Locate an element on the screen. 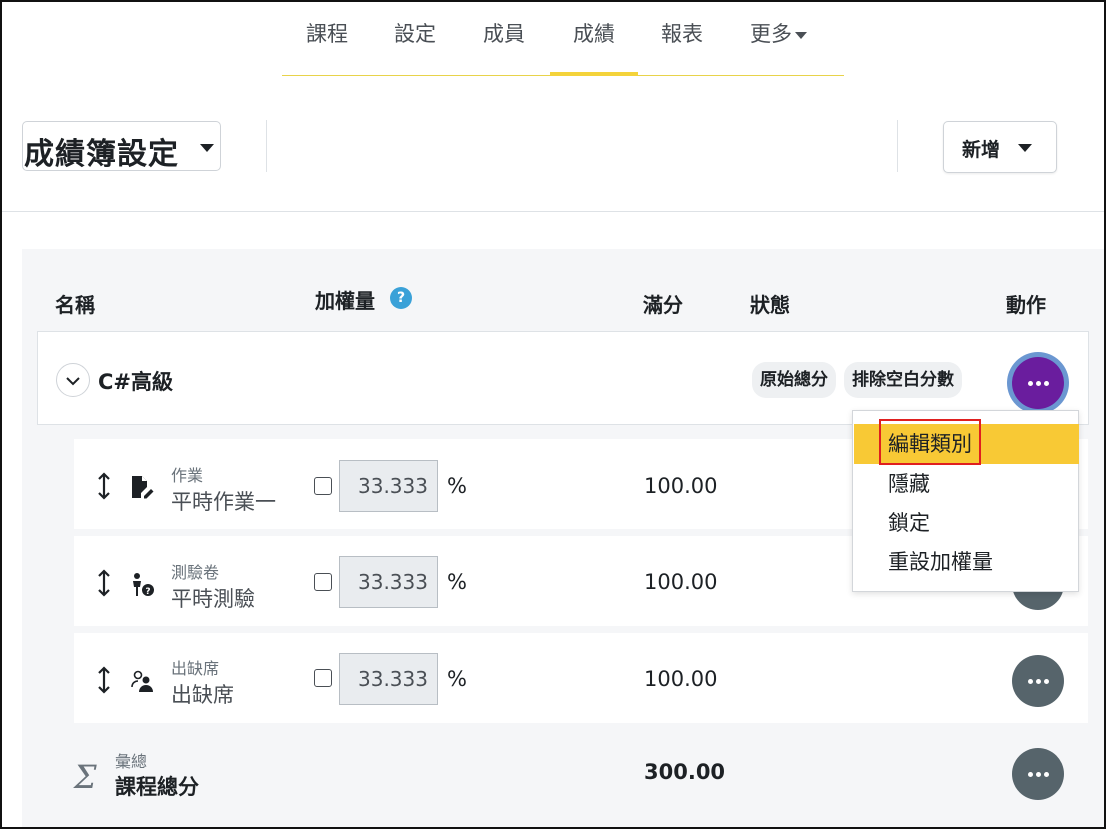 This screenshot has width=1106, height=829. category-name: C#高級 is located at coordinates (136, 382).